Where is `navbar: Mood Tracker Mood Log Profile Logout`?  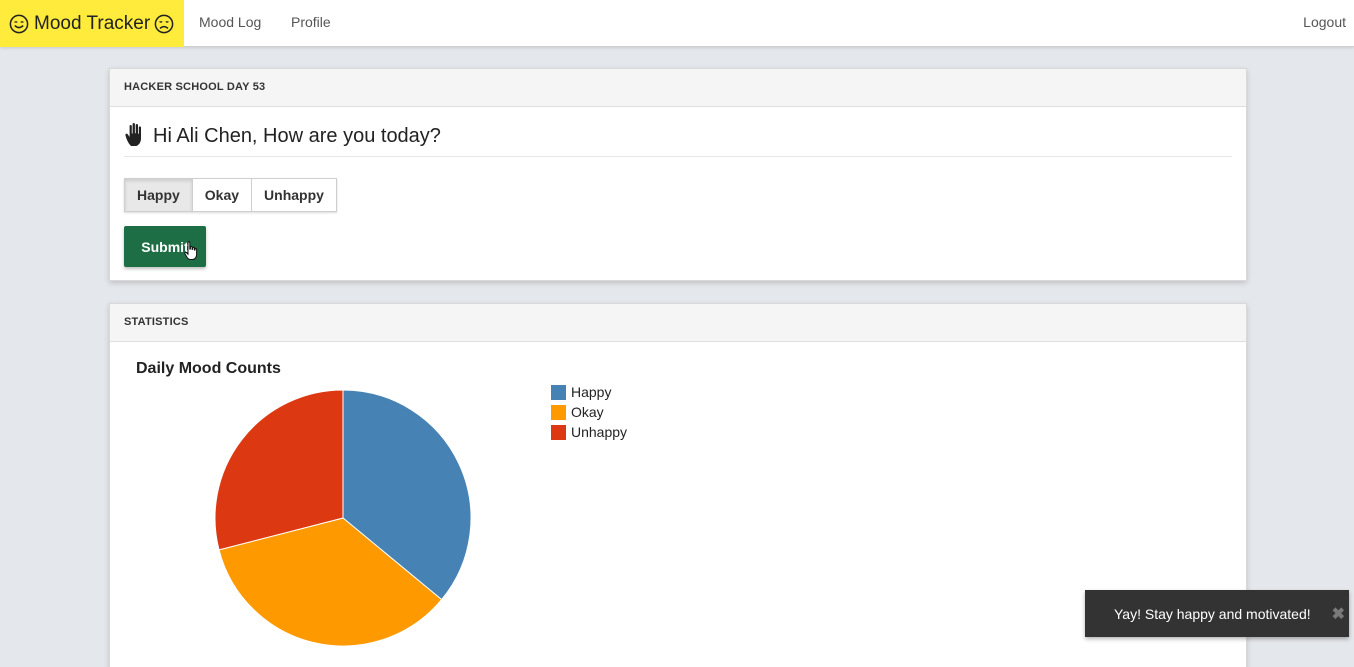 navbar: Mood Tracker Mood Log Profile Logout is located at coordinates (677, 23).